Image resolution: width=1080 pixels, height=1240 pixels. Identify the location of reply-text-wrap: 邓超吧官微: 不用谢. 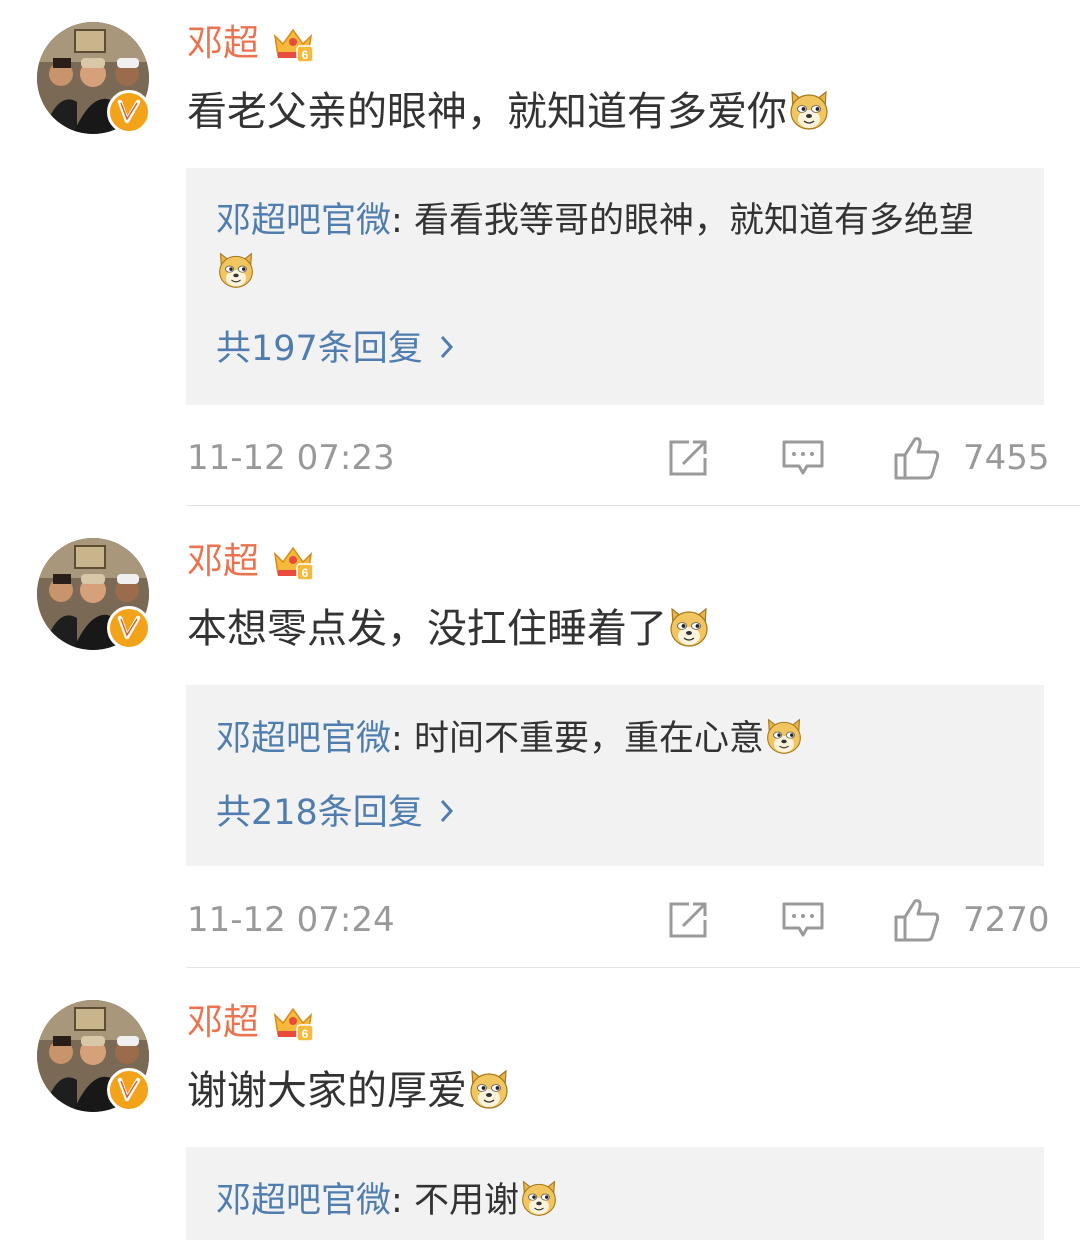
(611, 1201).